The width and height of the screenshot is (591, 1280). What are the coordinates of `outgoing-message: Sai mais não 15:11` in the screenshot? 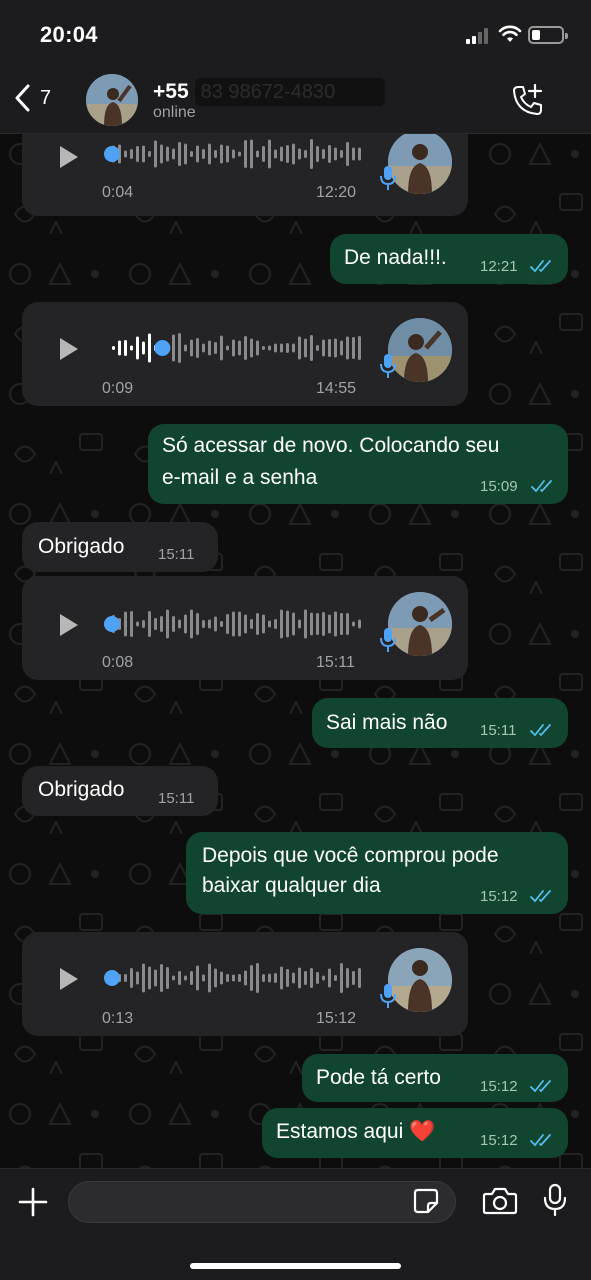 It's located at (440, 723).